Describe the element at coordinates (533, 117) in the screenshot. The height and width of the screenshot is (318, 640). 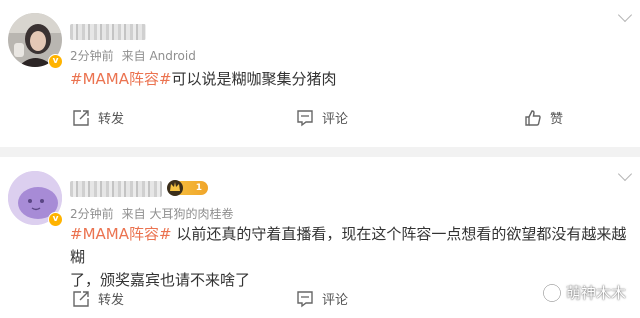
I see `thumbs-up-icon` at that location.